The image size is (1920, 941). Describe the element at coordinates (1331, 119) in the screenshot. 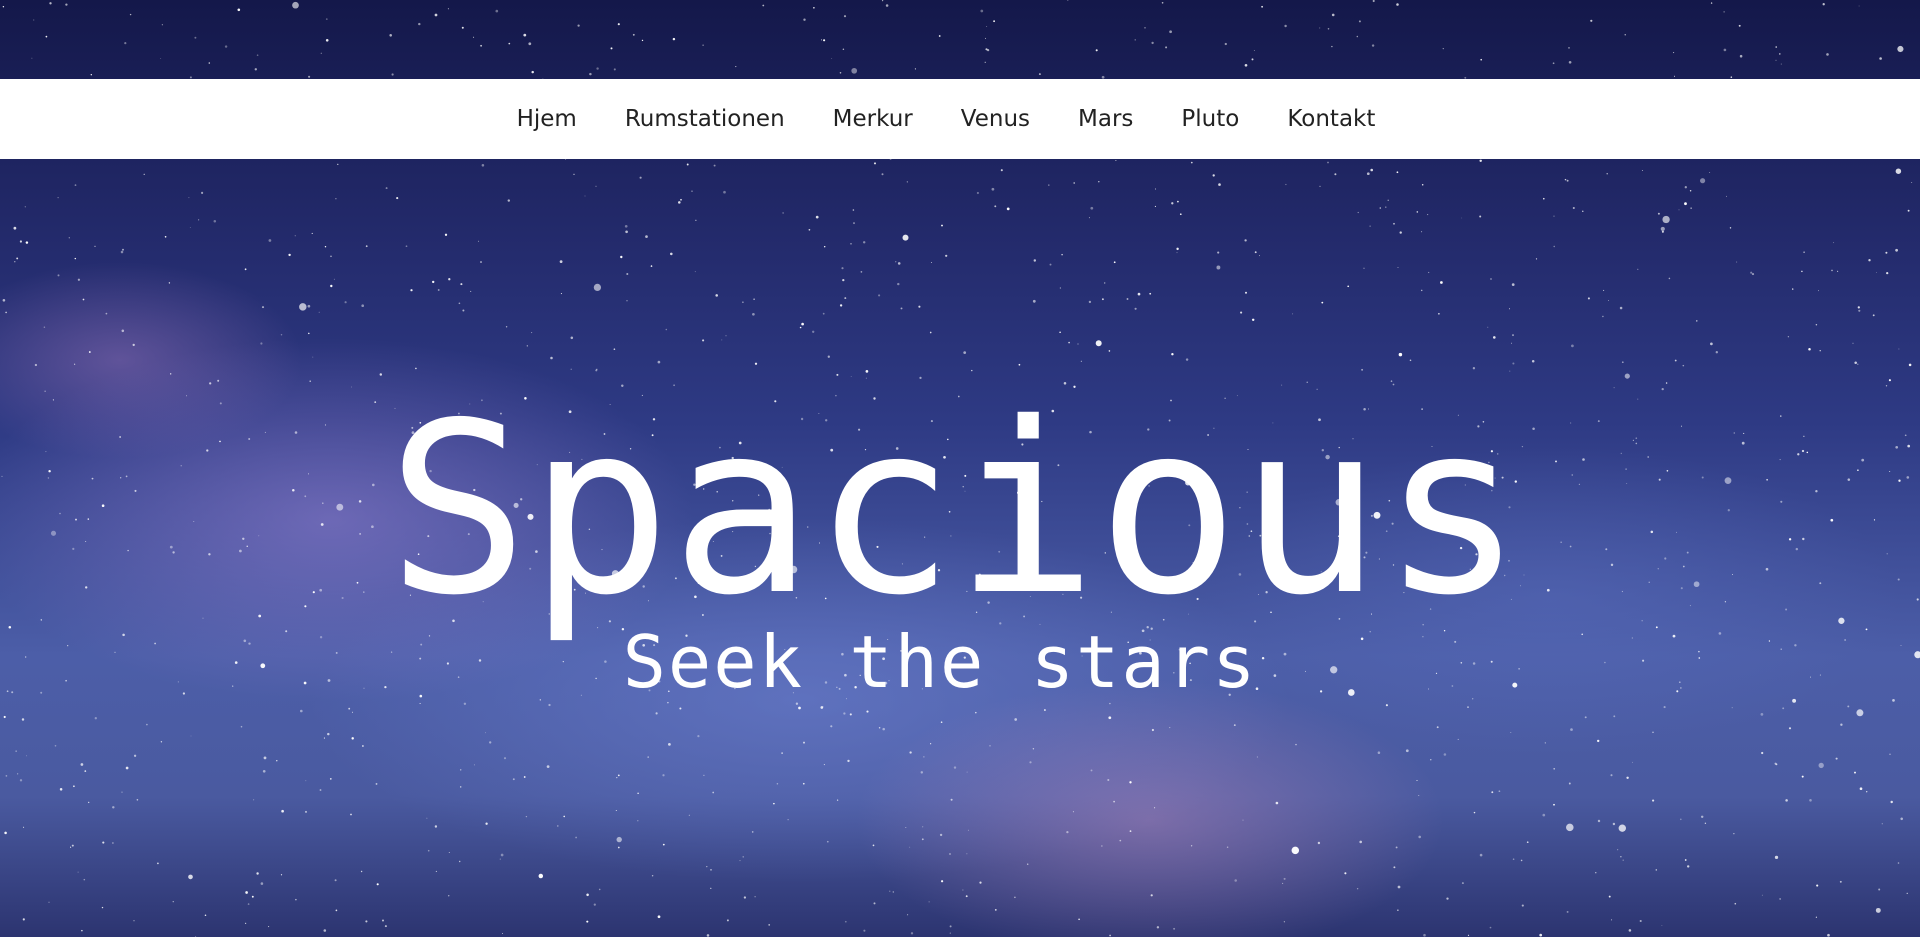

I see `nav-item-kontakt: Kontakt` at that location.